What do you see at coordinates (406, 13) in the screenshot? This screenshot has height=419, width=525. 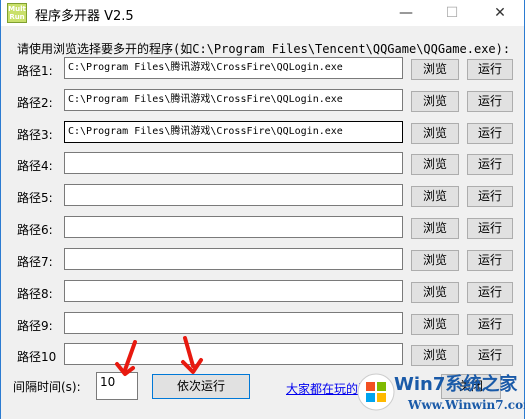 I see `minimize-button: —` at bounding box center [406, 13].